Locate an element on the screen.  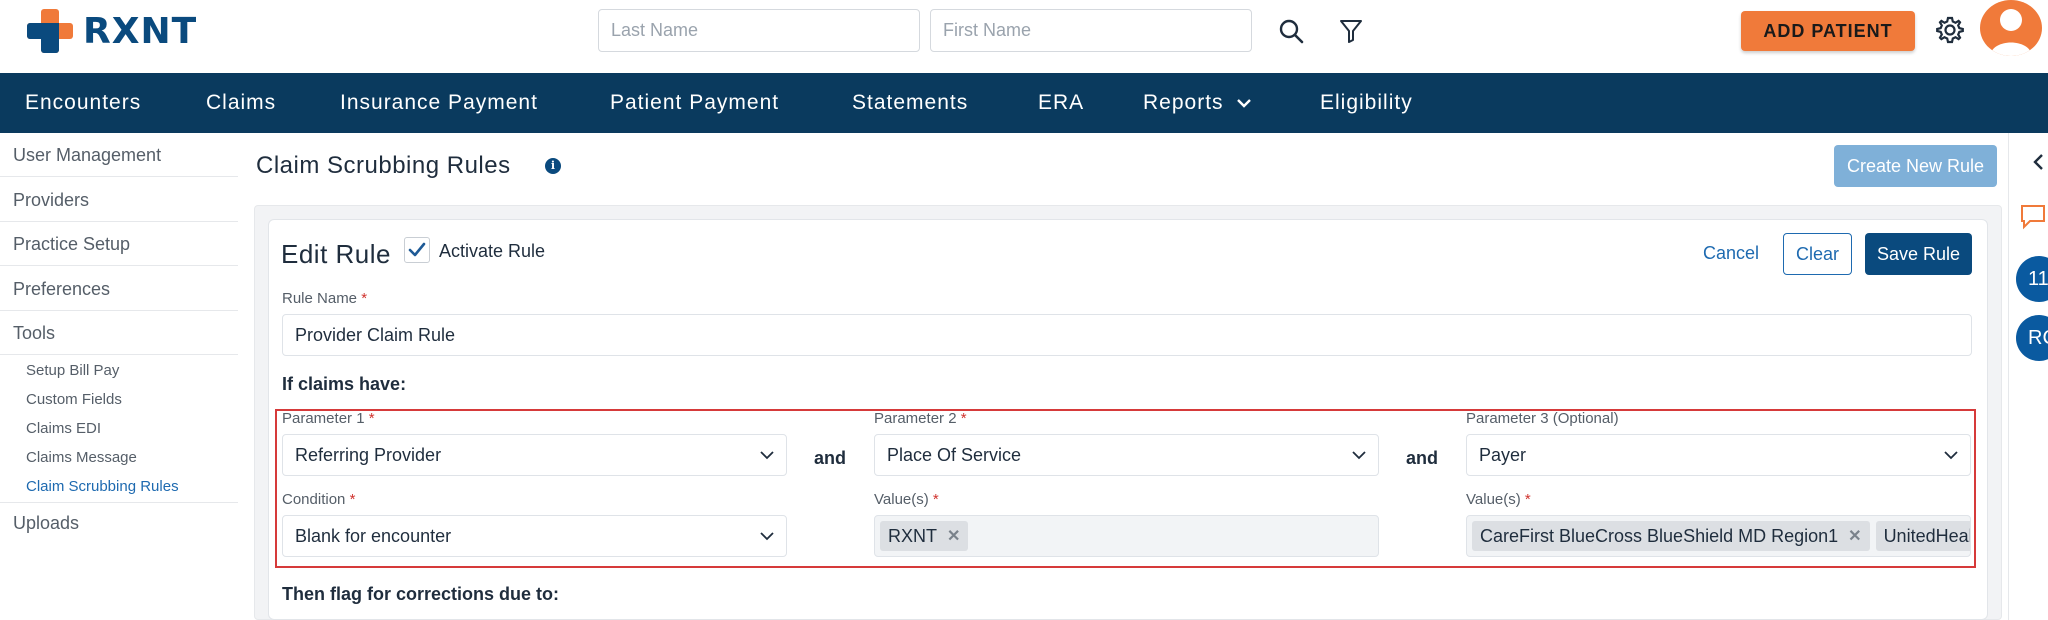
parameter-2-select: Place Of Service is located at coordinates (1126, 455).